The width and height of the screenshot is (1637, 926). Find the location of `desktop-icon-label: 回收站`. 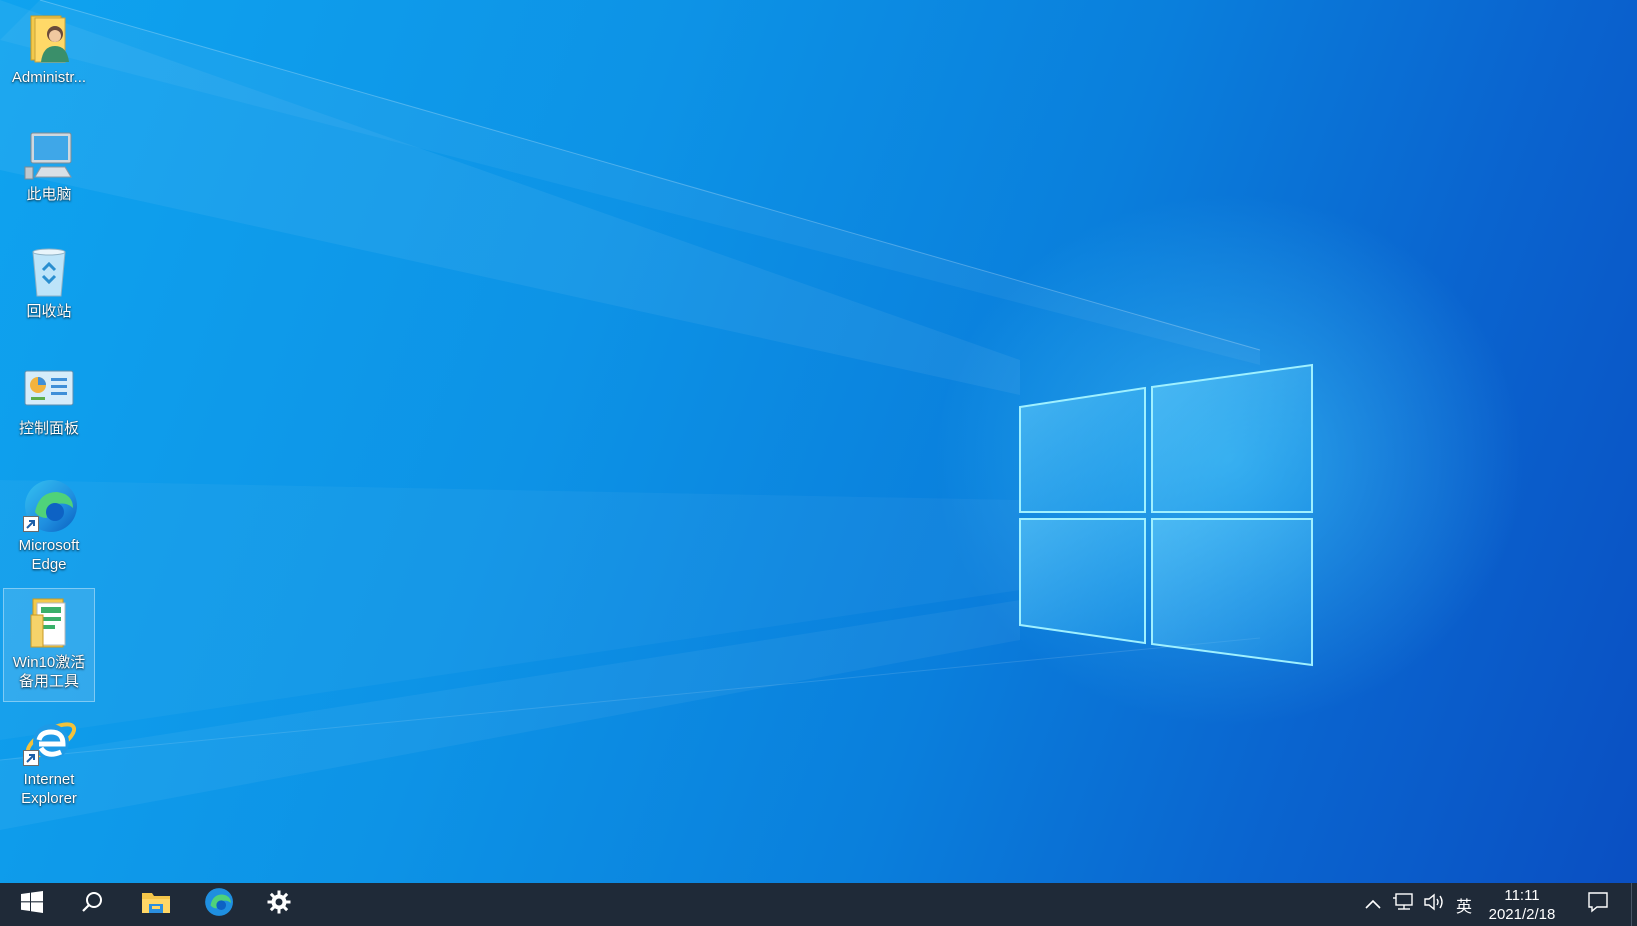

desktop-icon-label: 回收站 is located at coordinates (49, 311).